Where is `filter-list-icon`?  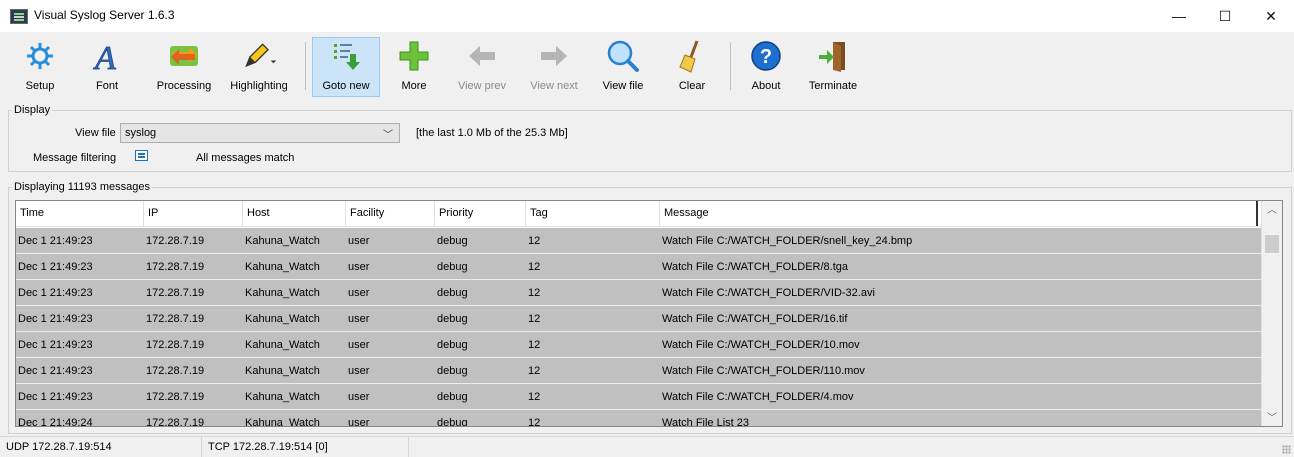 filter-list-icon is located at coordinates (141, 155).